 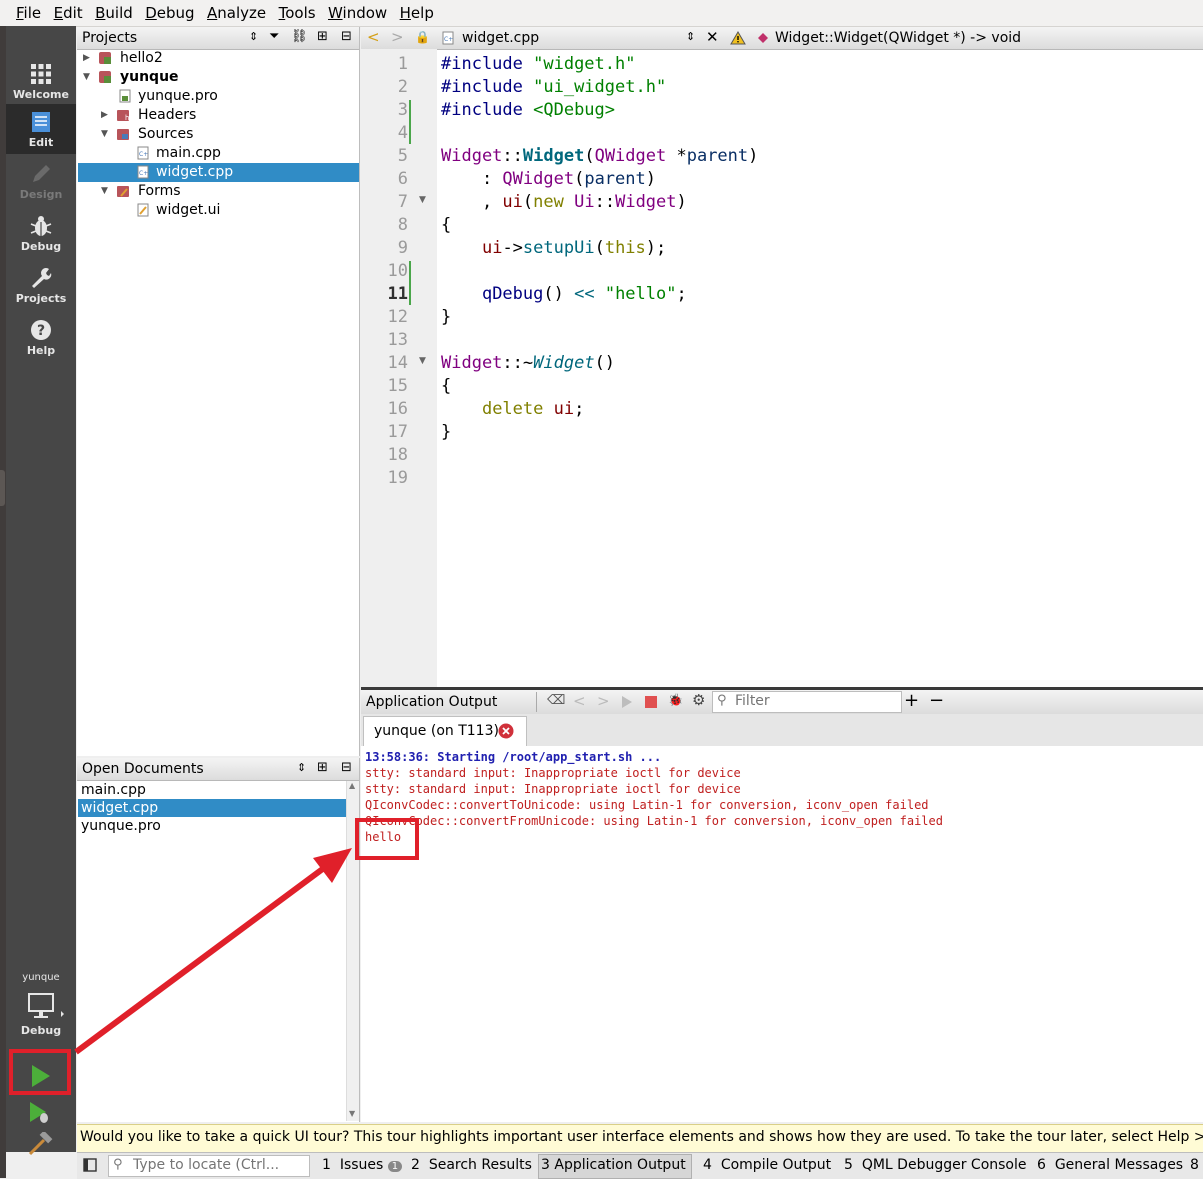 I want to click on line-number: 4, so click(x=402, y=133).